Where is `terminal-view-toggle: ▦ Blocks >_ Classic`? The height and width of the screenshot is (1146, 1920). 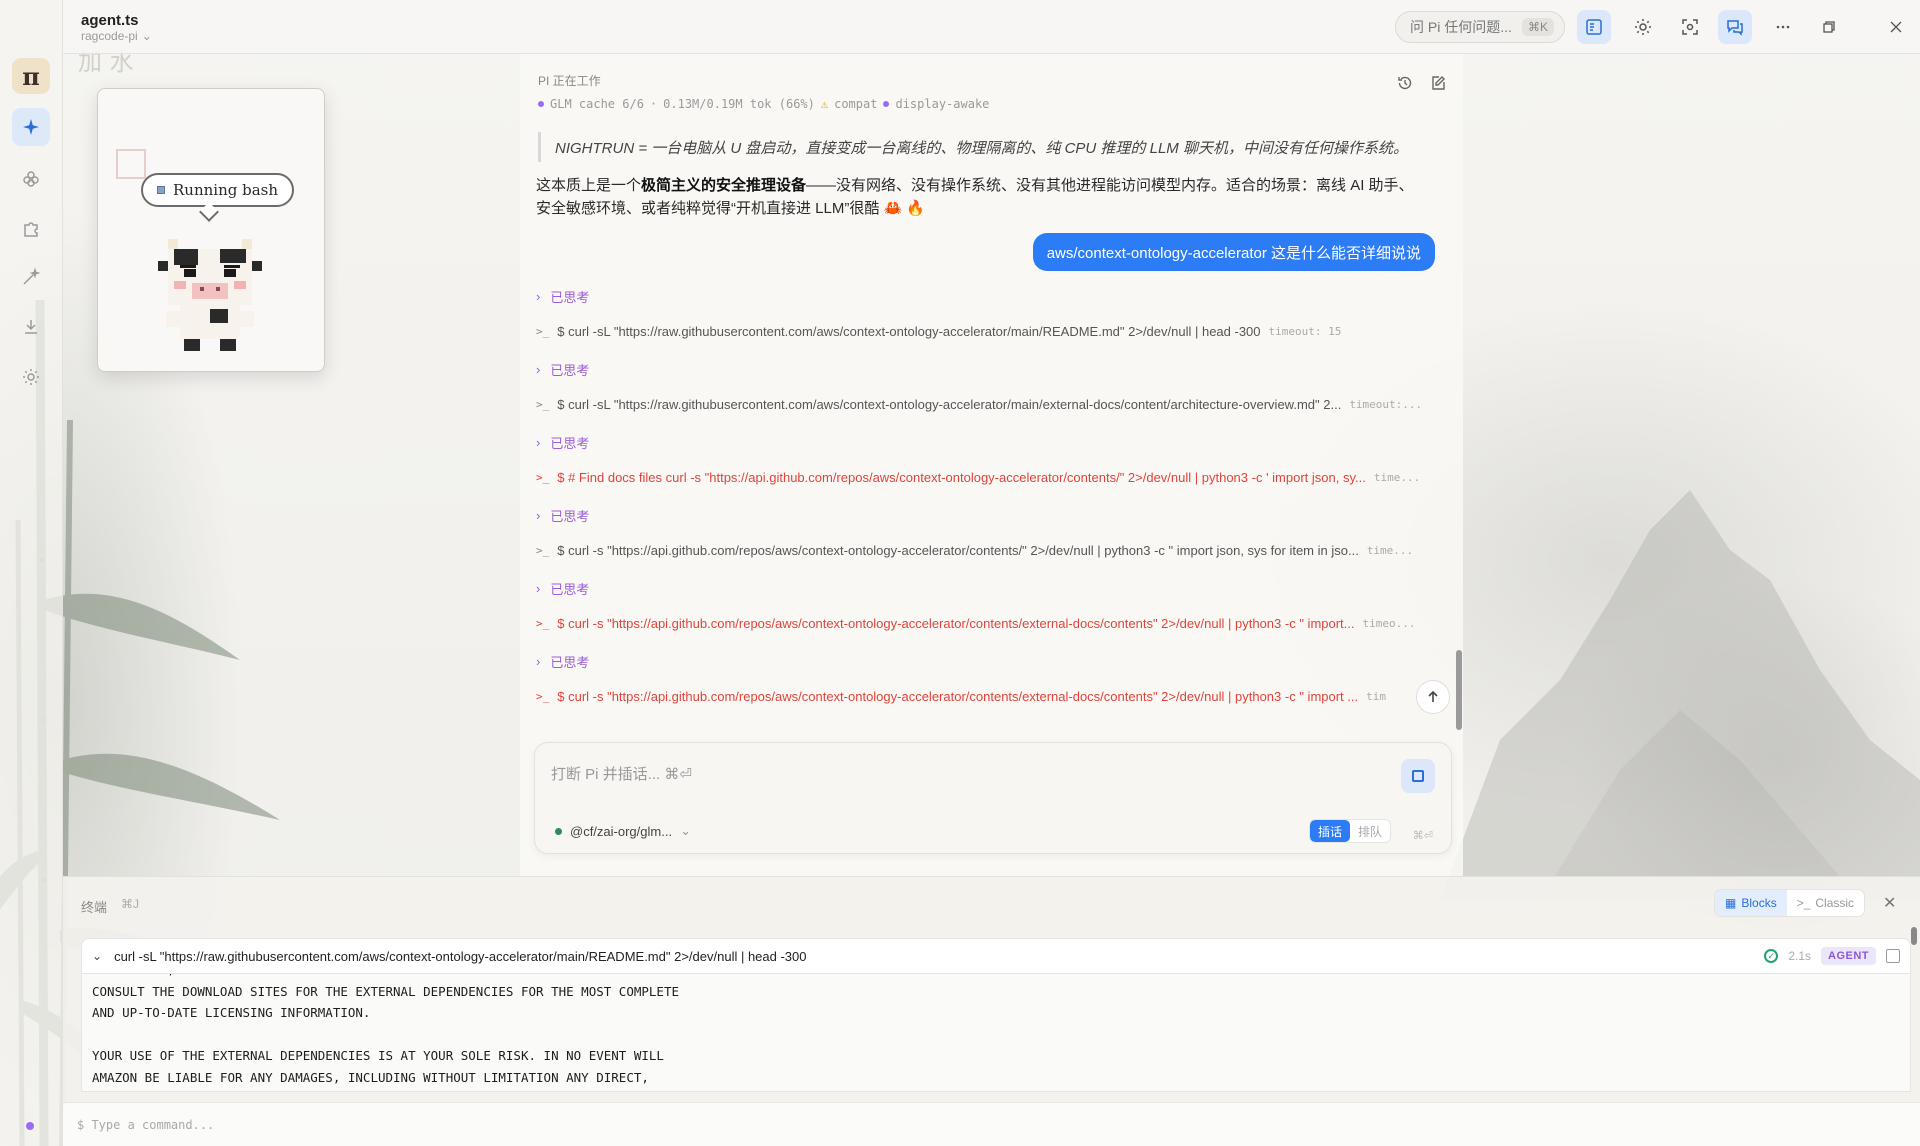
terminal-view-toggle: ▦ Blocks >_ Classic is located at coordinates (1790, 903).